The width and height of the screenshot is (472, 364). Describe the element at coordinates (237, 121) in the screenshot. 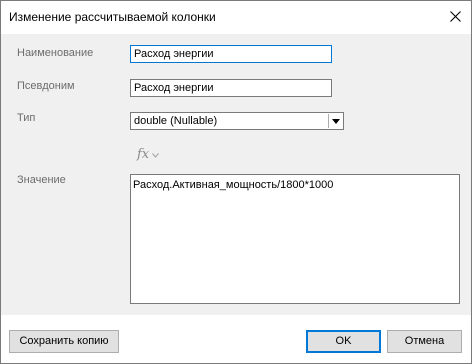

I see `type-select: double (Nullable)` at that location.